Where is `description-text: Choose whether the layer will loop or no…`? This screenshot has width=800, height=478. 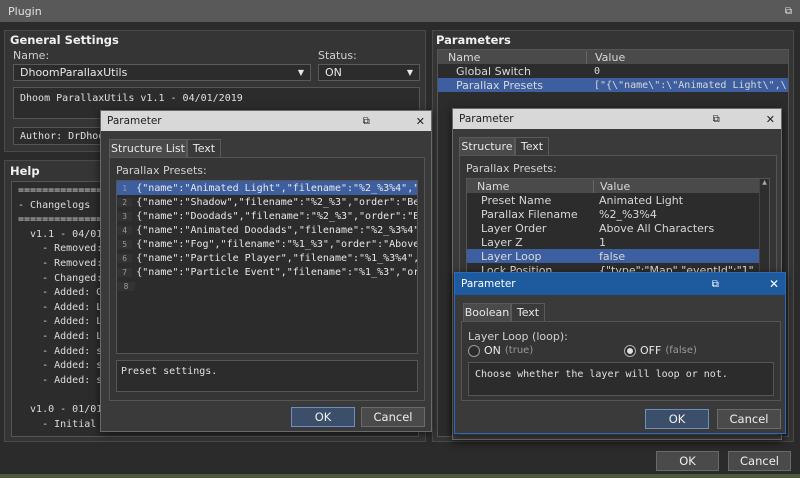
description-text: Choose whether the layer will loop or no… is located at coordinates (601, 374).